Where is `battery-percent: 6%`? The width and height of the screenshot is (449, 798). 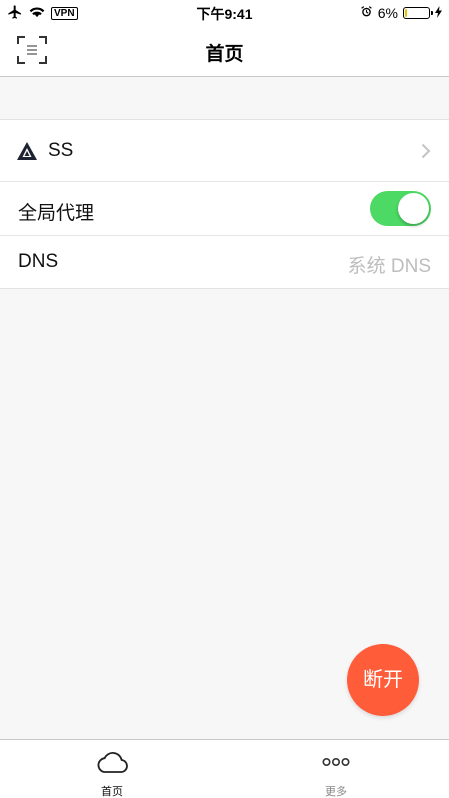
battery-percent: 6% is located at coordinates (387, 13).